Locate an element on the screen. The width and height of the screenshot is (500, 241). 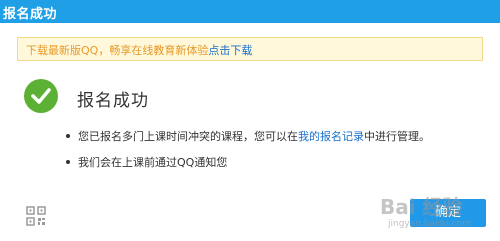
message-line-2: 我们会在上课前通过QQ通知您 is located at coordinates (146, 162).